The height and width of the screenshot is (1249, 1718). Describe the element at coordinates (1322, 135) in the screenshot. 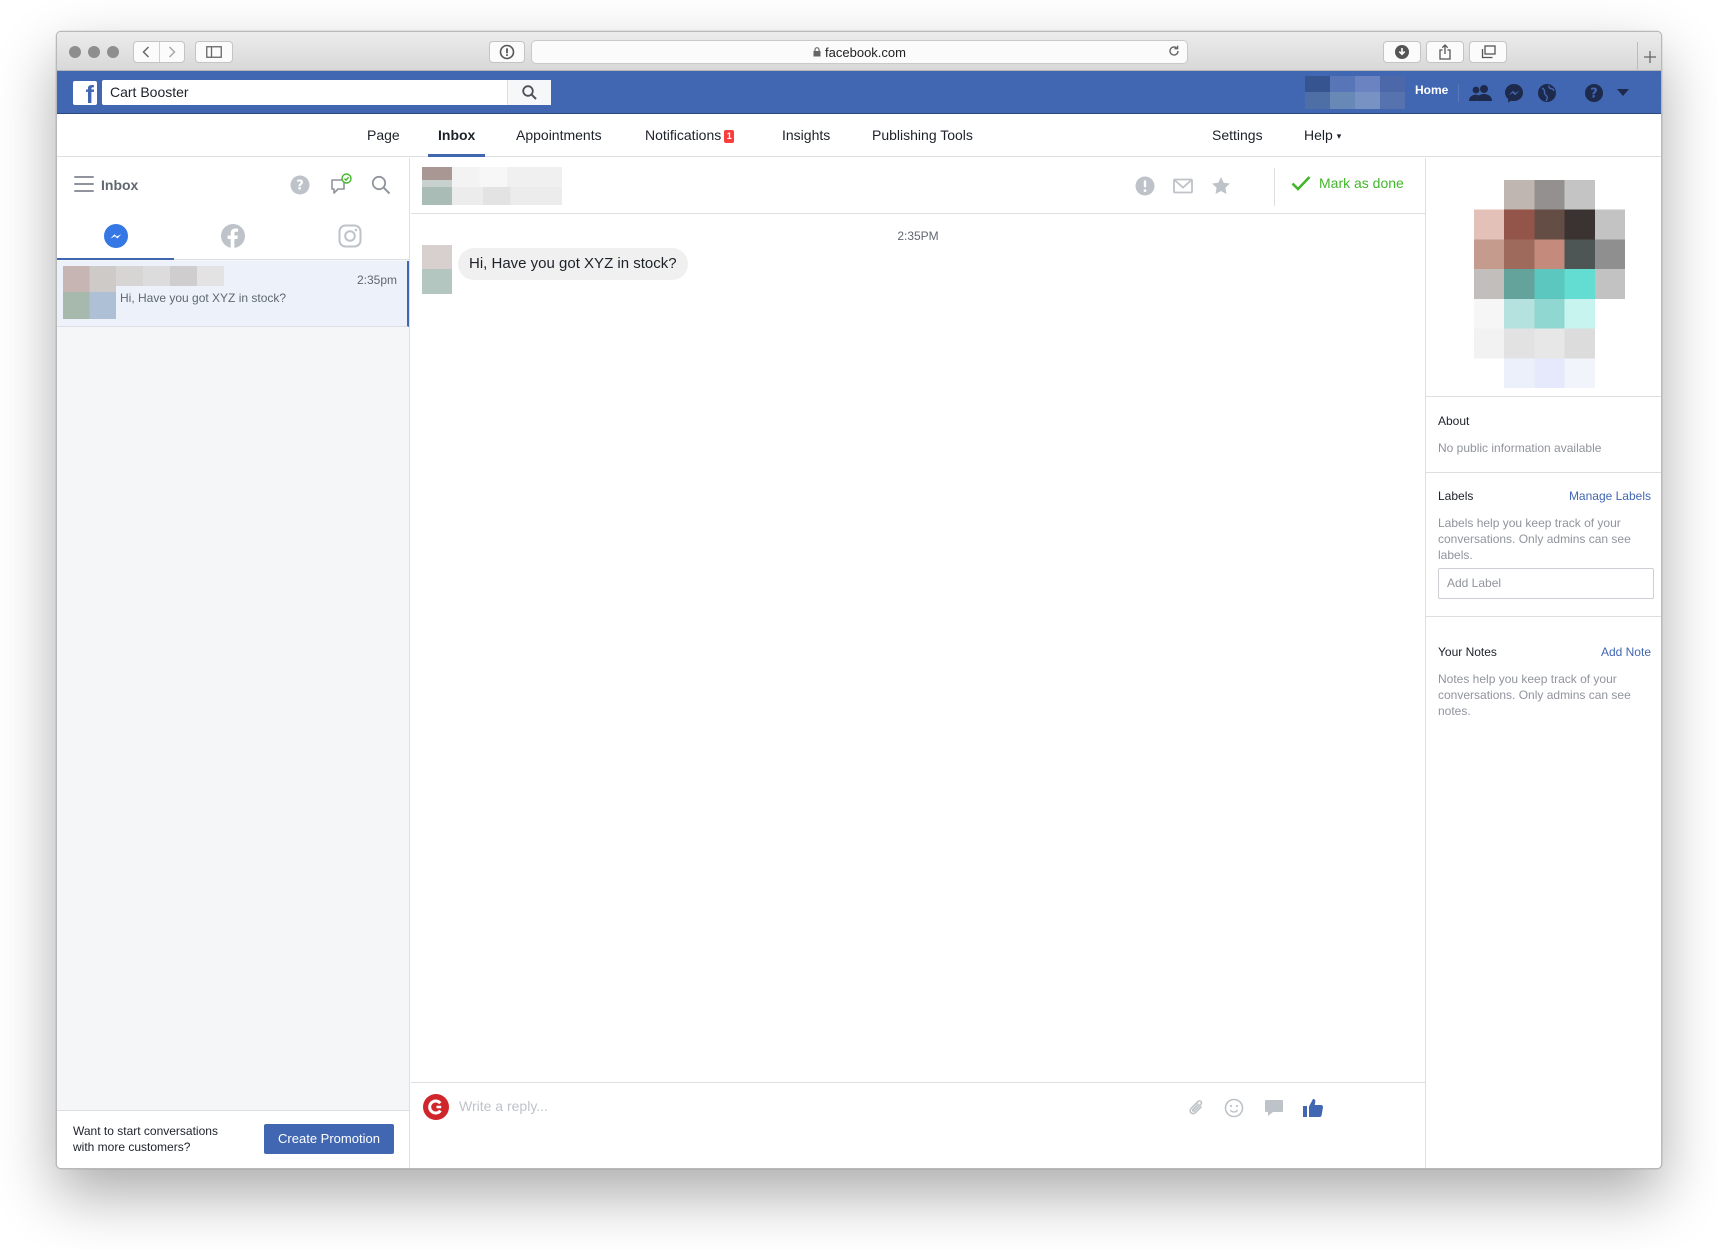

I see `tab-help: Help ▾` at that location.